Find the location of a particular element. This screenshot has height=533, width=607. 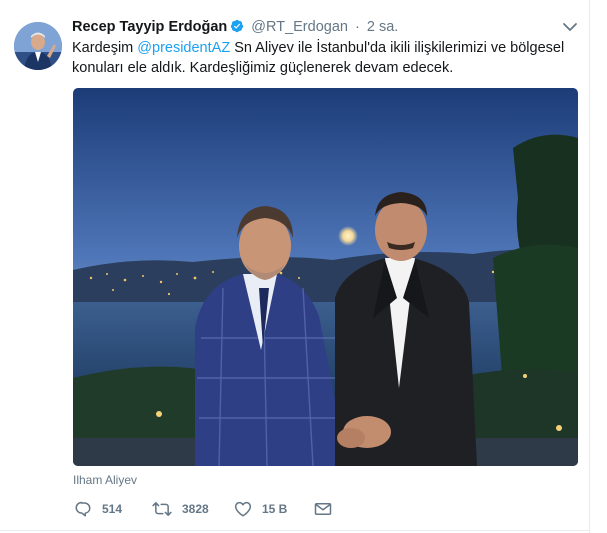

tweet-header: Recep Tayyip Erdoğan @RT_Erdogan · 2 sa. is located at coordinates (235, 27).